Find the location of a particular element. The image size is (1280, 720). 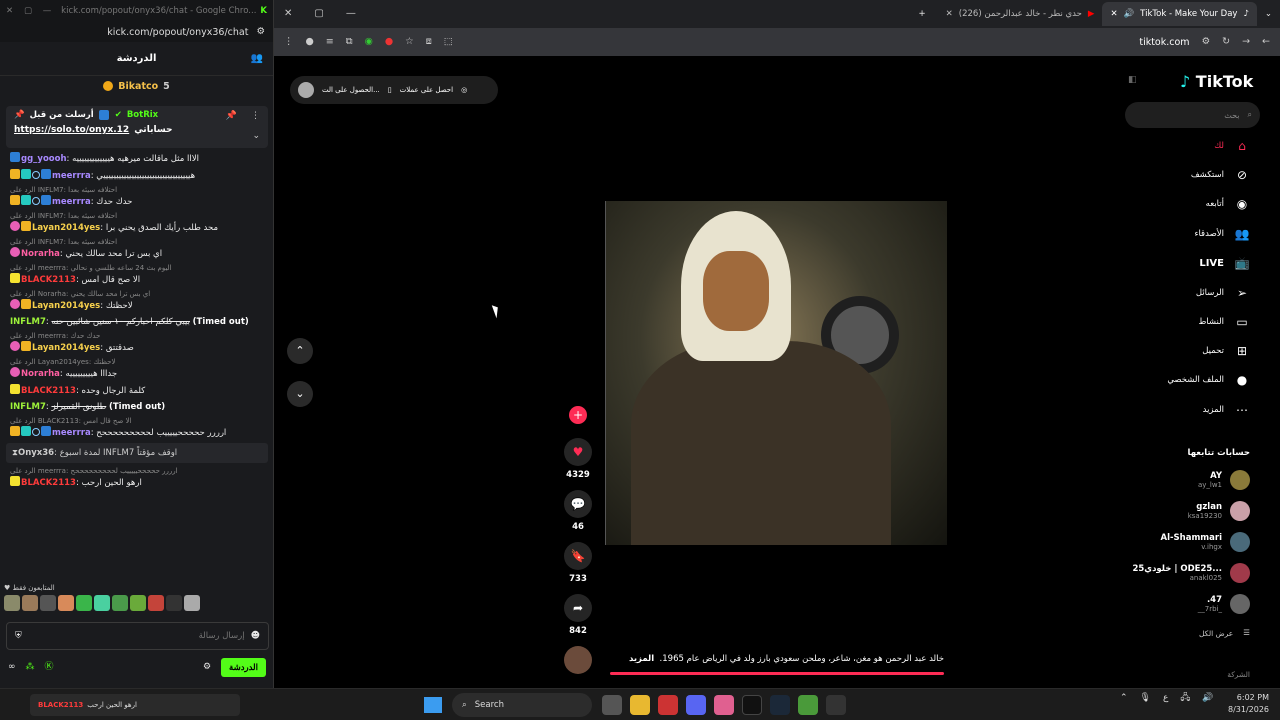

shield-icon: ⛨ is located at coordinates (18, 636).